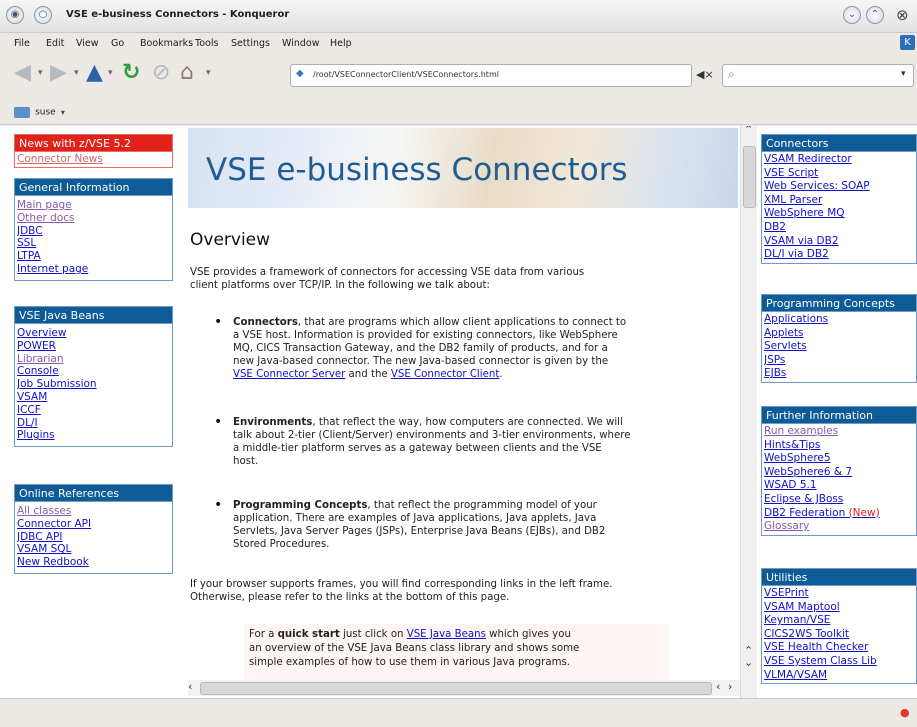 This screenshot has width=917, height=727. Describe the element at coordinates (840, 635) in the screenshot. I see `nav-link: CICS2WS Toolkit` at that location.